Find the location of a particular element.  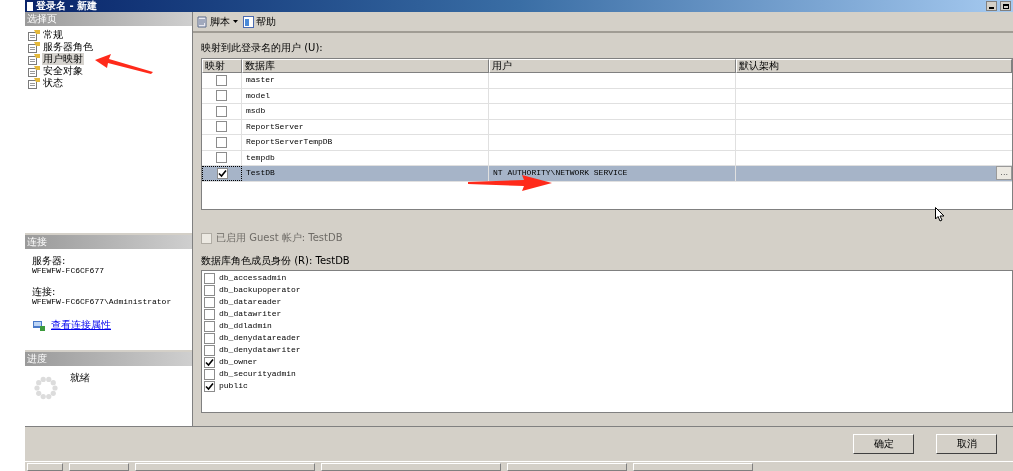

role-name: public is located at coordinates (233, 386).